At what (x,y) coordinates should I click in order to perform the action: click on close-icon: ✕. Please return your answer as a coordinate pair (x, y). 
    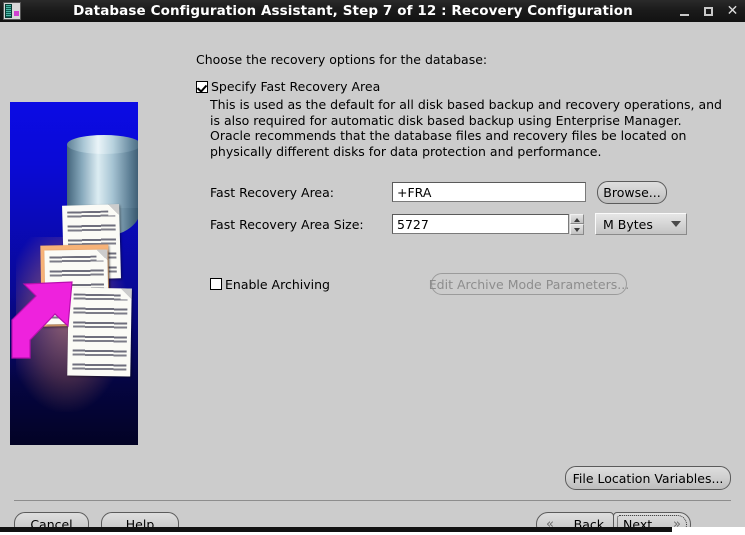
    Looking at the image, I should click on (732, 11).